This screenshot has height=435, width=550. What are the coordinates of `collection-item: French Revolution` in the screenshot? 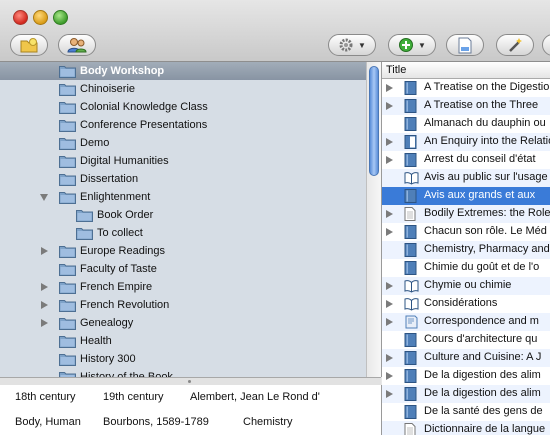 It's located at (183, 305).